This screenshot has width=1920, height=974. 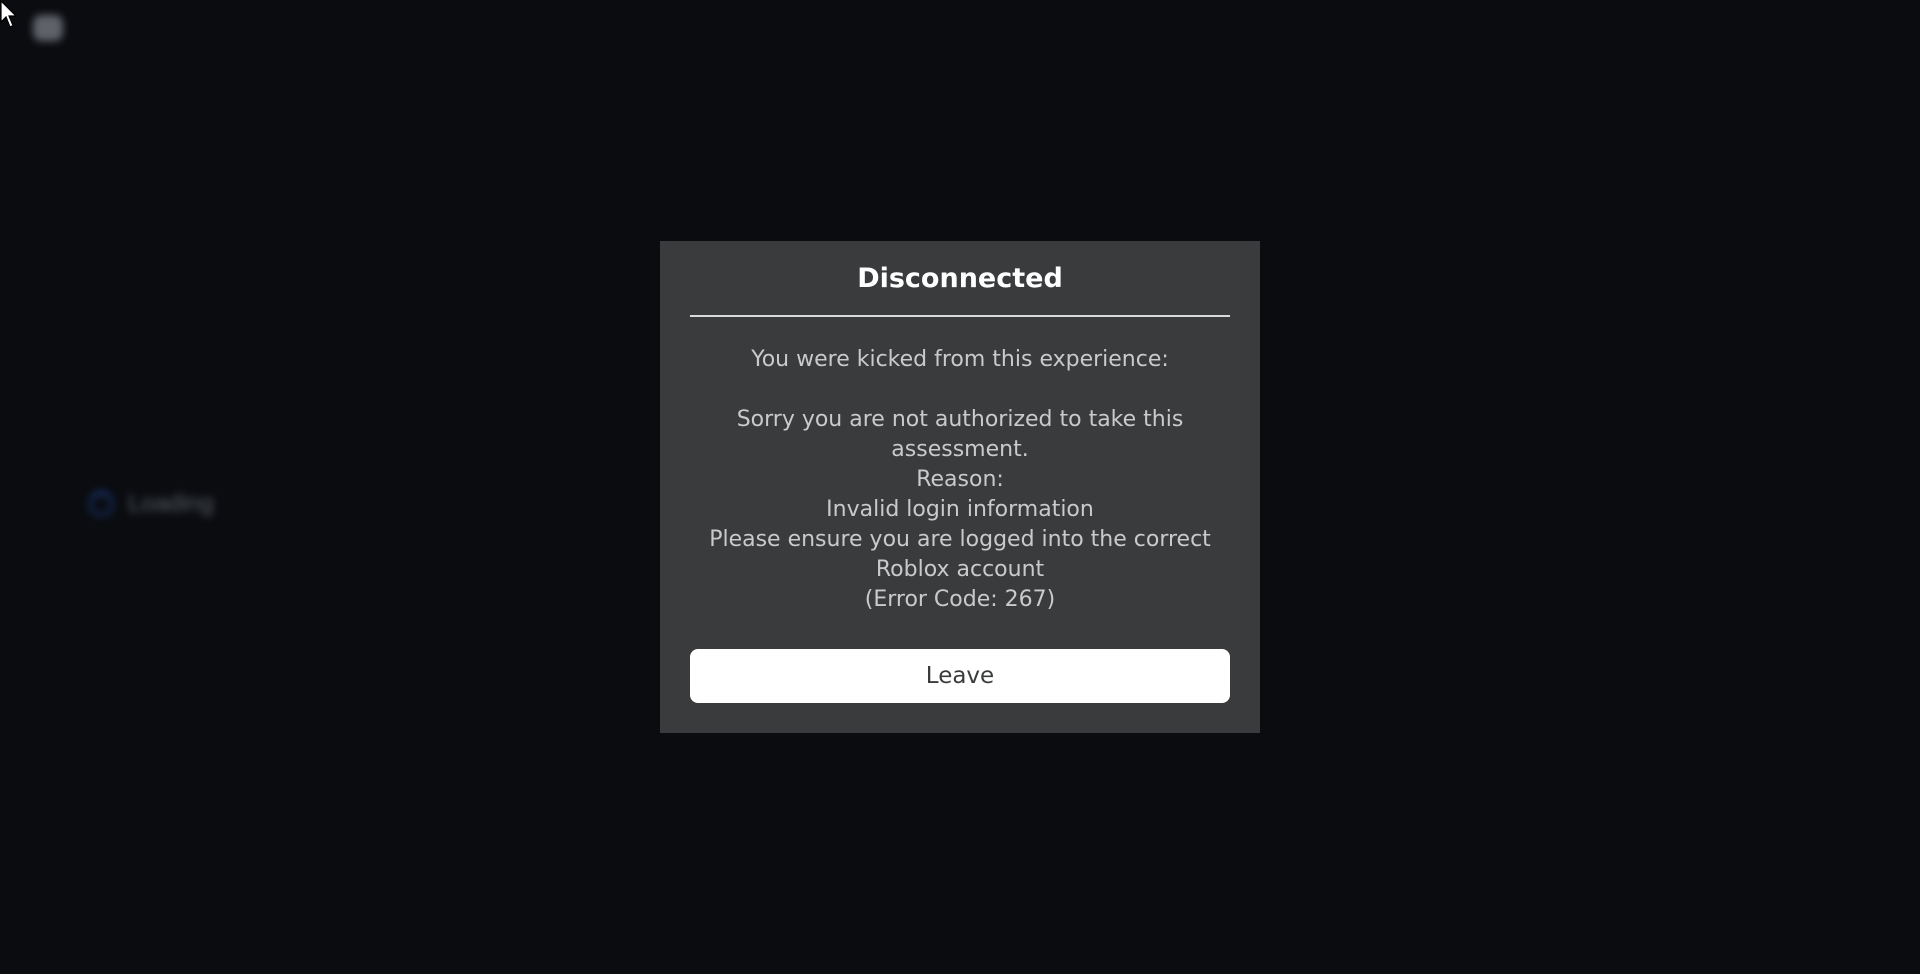 I want to click on roblox-menu-icon, so click(x=48, y=28).